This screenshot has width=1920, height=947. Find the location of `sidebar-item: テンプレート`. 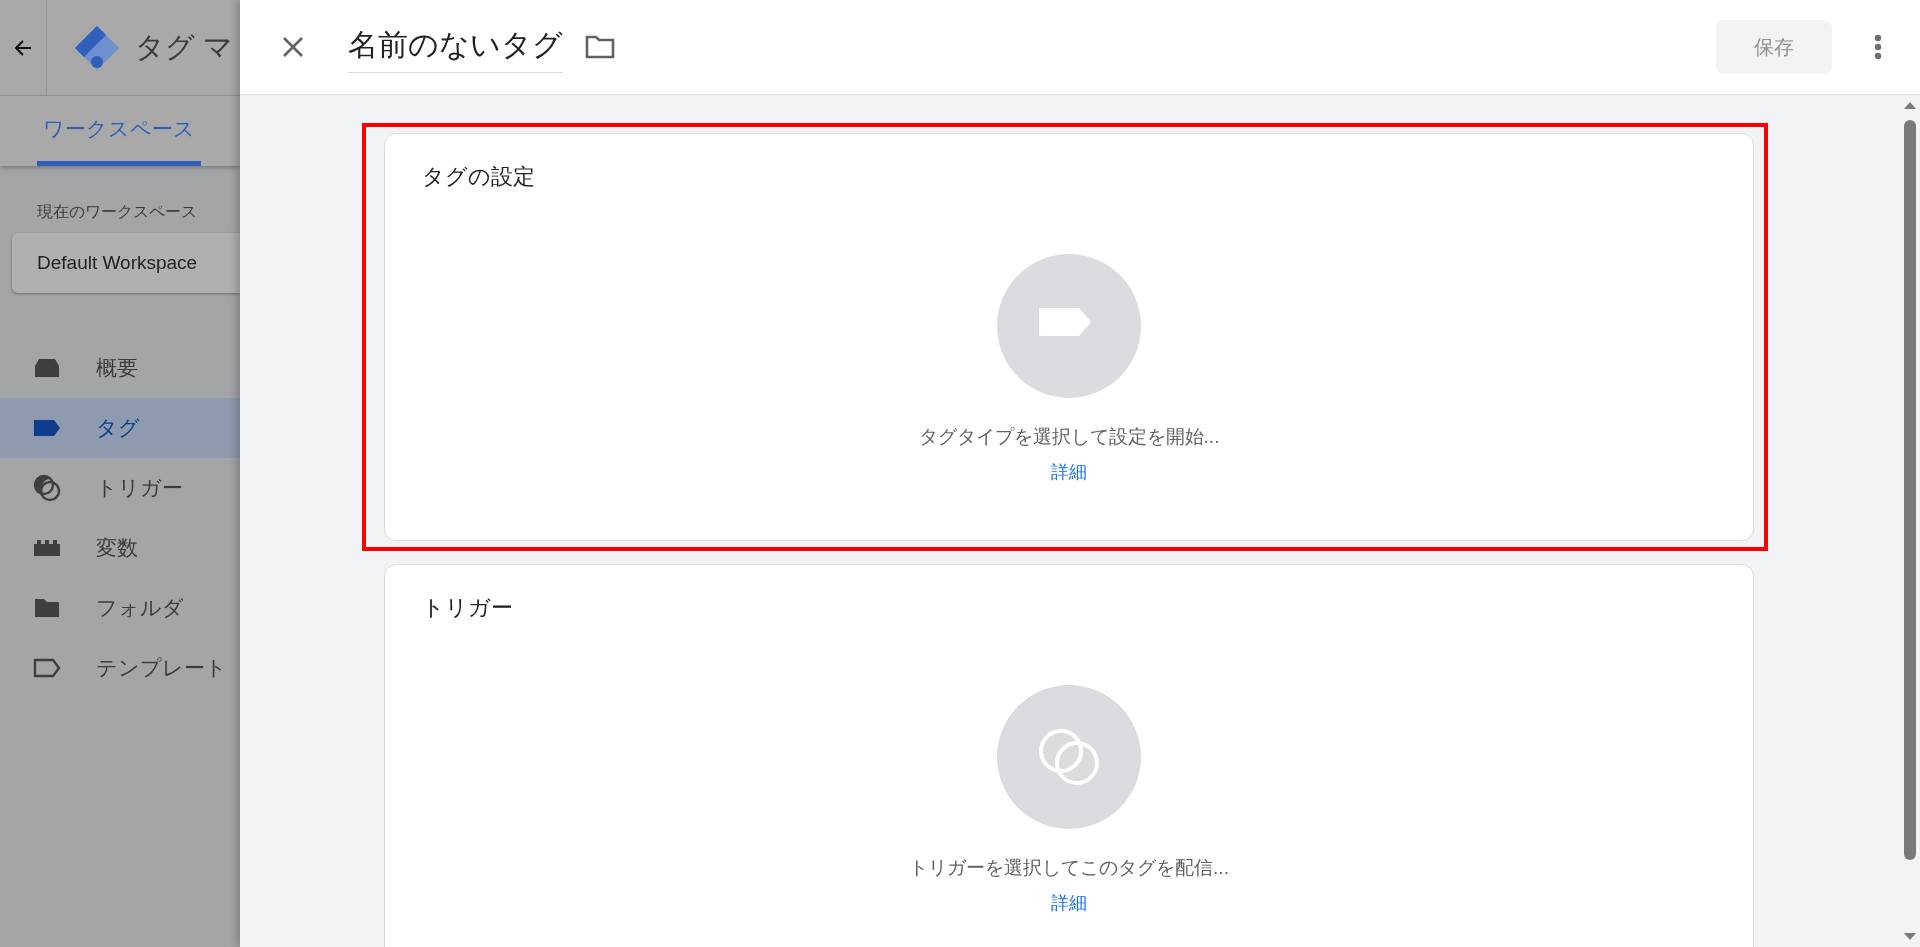

sidebar-item: テンプレート is located at coordinates (120, 668).